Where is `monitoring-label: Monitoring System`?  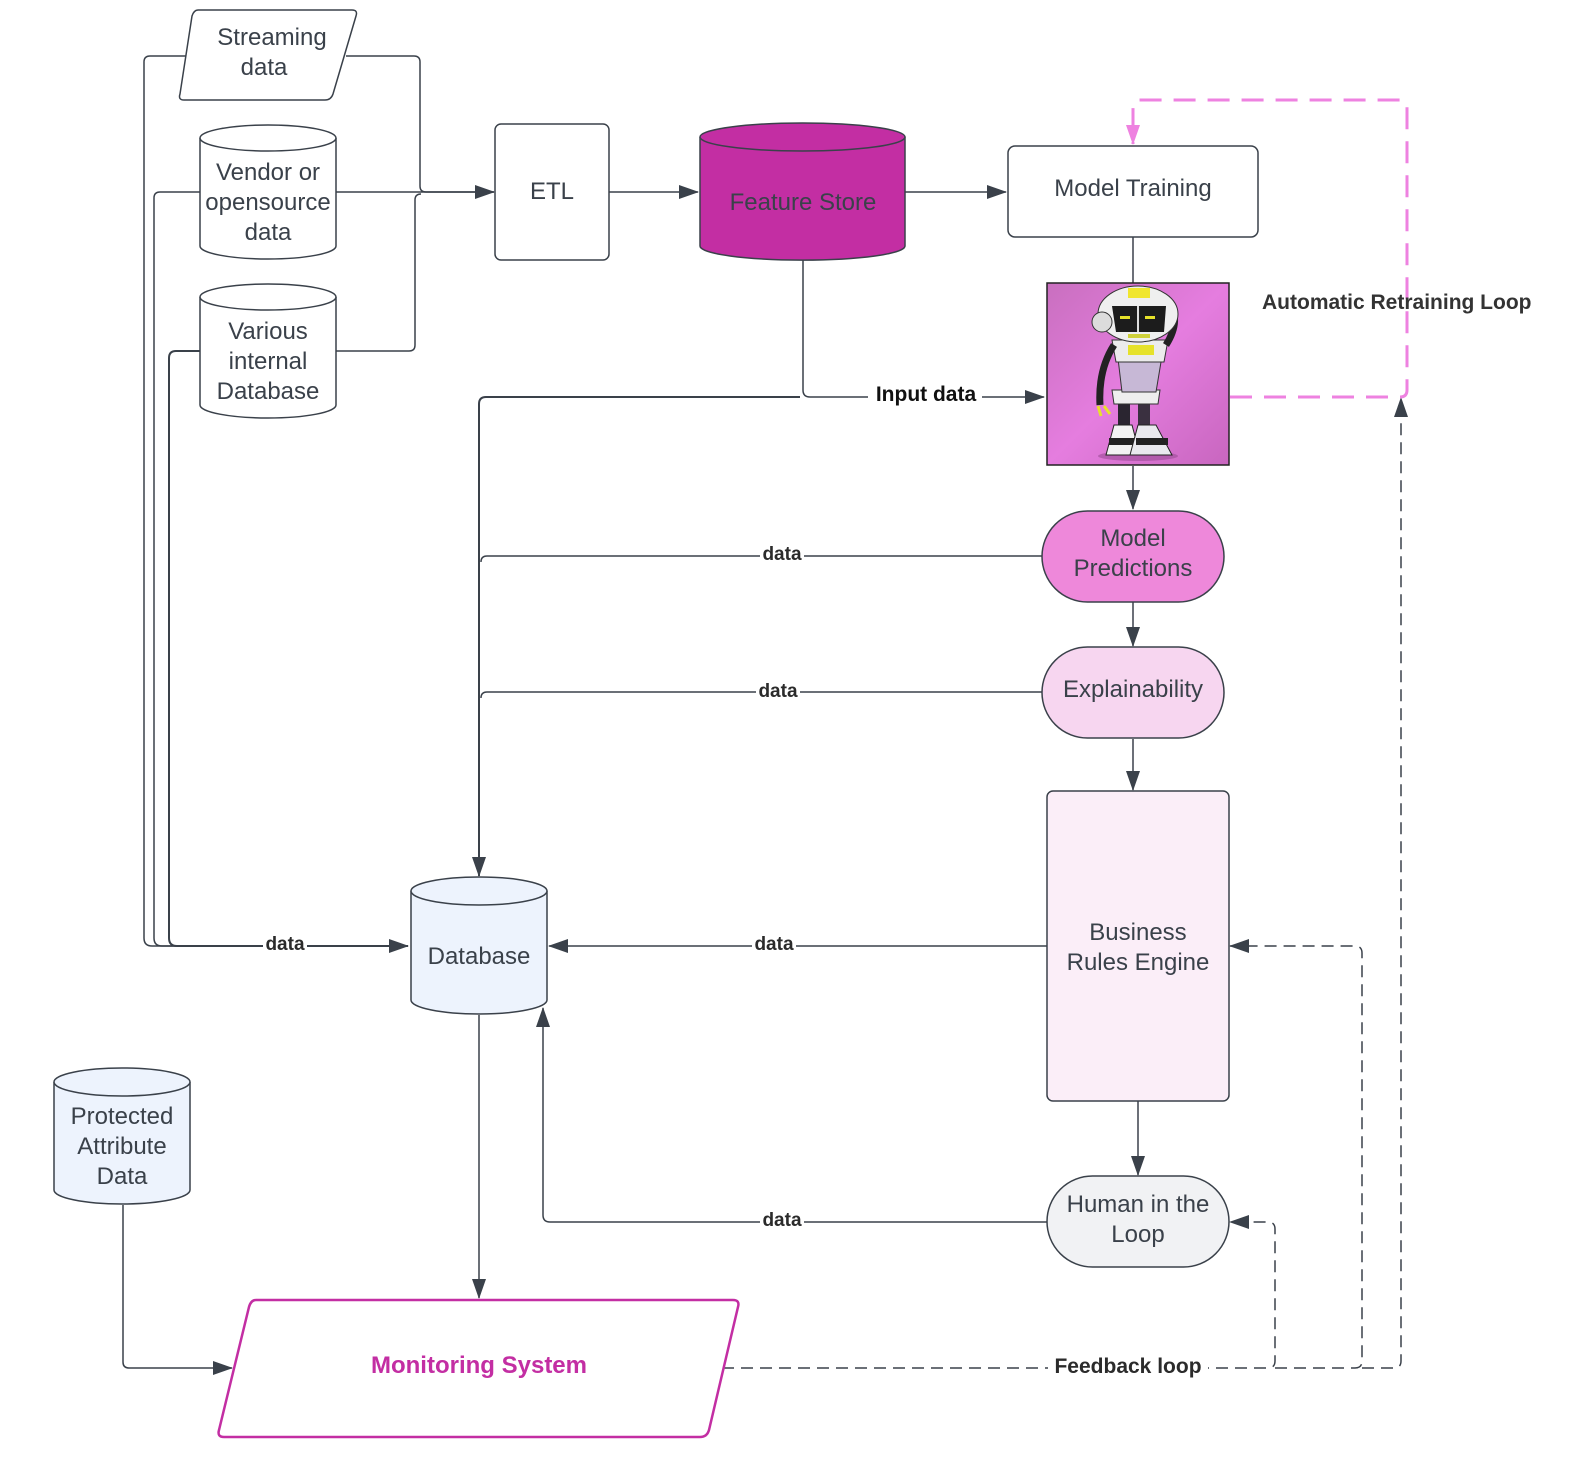 monitoring-label: Monitoring System is located at coordinates (479, 1365).